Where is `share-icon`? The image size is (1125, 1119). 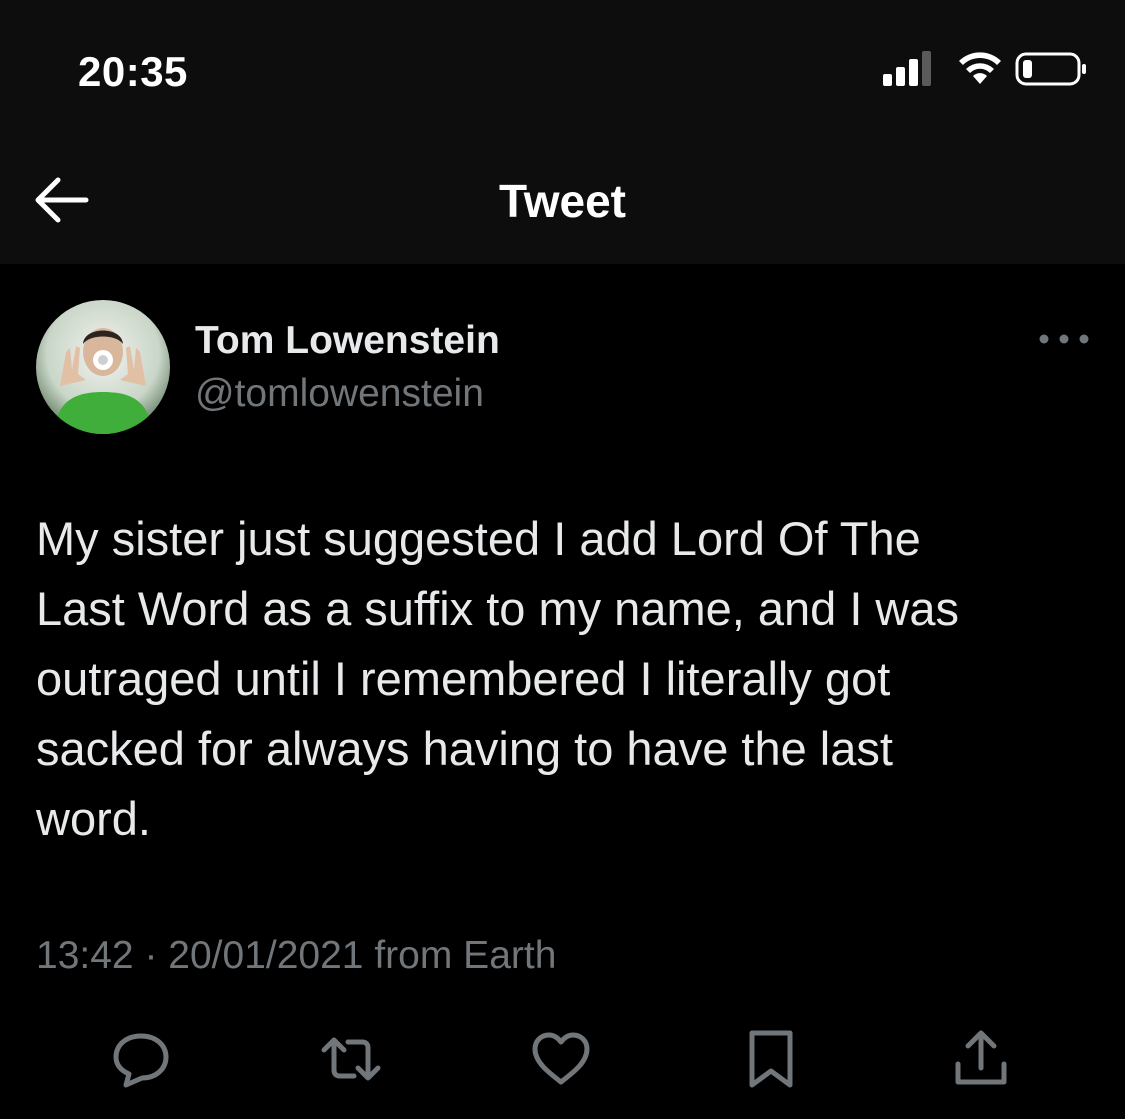
share-icon is located at coordinates (981, 1057).